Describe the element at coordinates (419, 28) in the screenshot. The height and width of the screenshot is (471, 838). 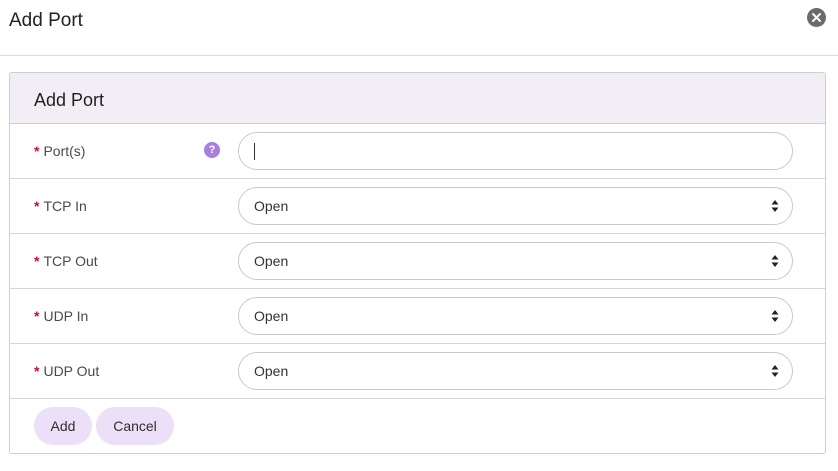
I see `dialog-header: Add Port` at that location.